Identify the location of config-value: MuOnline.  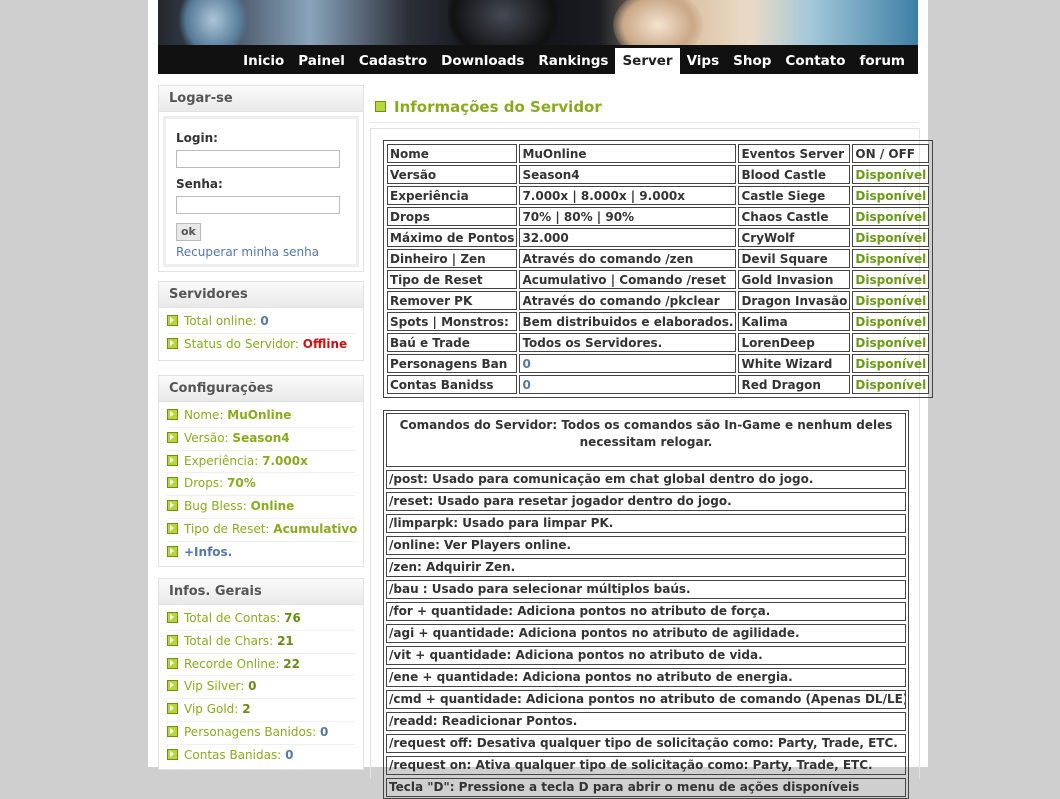
(259, 415).